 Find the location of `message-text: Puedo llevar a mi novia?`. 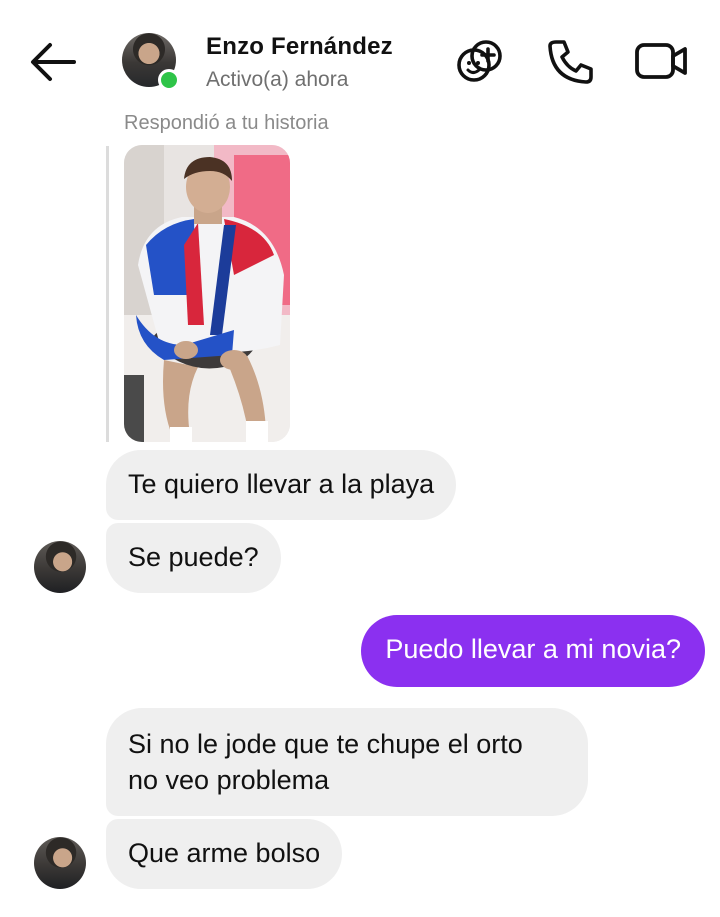

message-text: Puedo llevar a mi novia? is located at coordinates (533, 649).